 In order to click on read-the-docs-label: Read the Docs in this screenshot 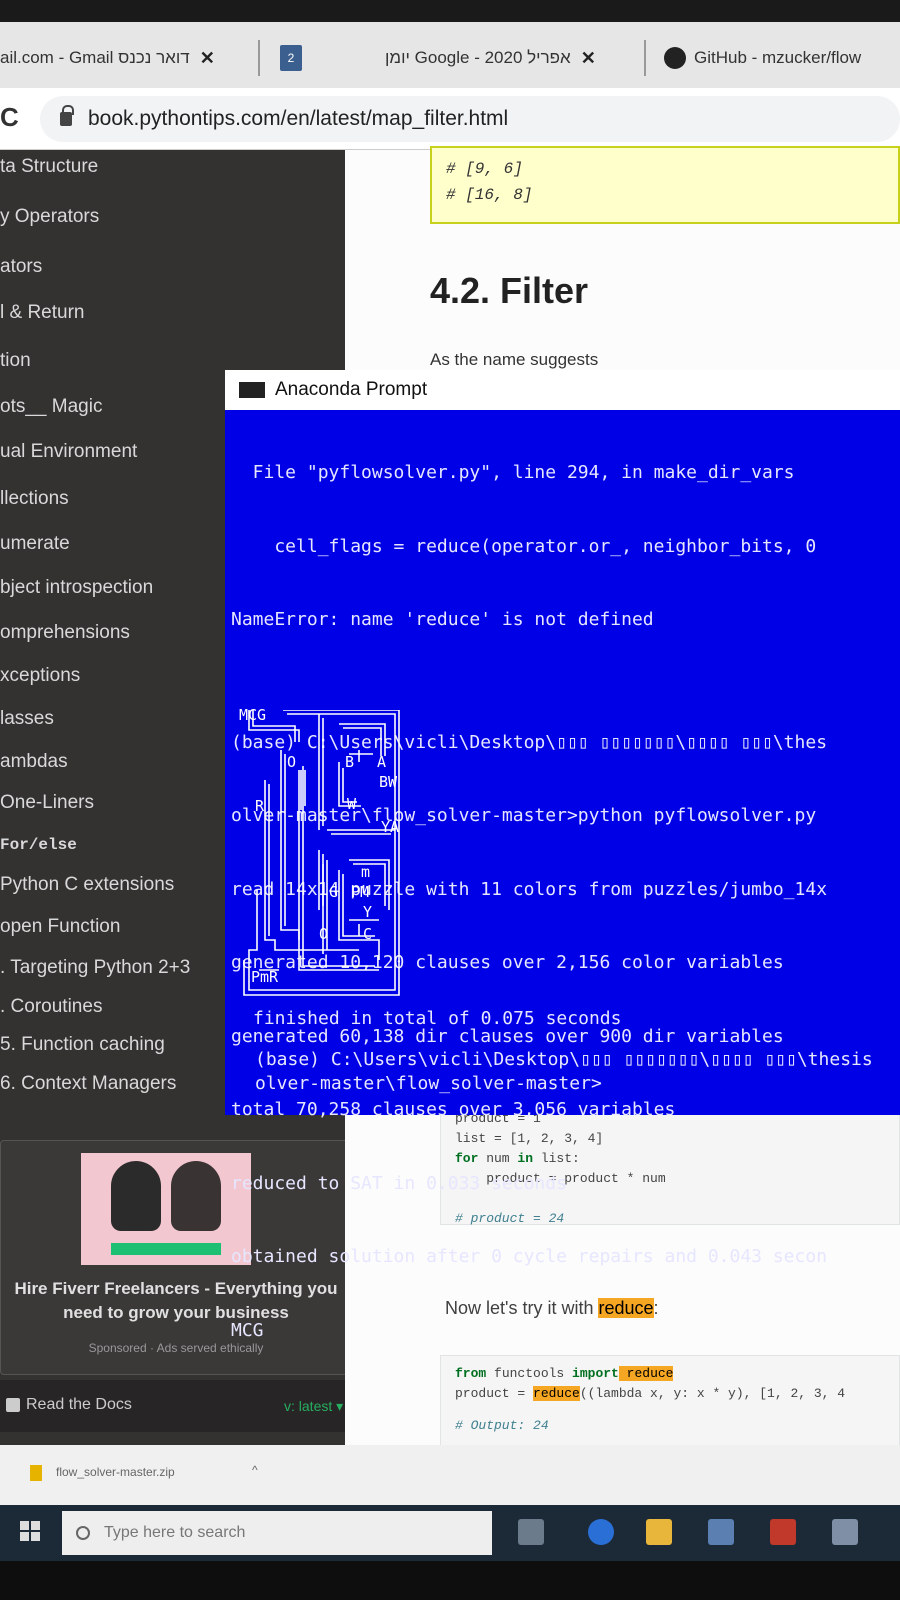, I will do `click(79, 1404)`.